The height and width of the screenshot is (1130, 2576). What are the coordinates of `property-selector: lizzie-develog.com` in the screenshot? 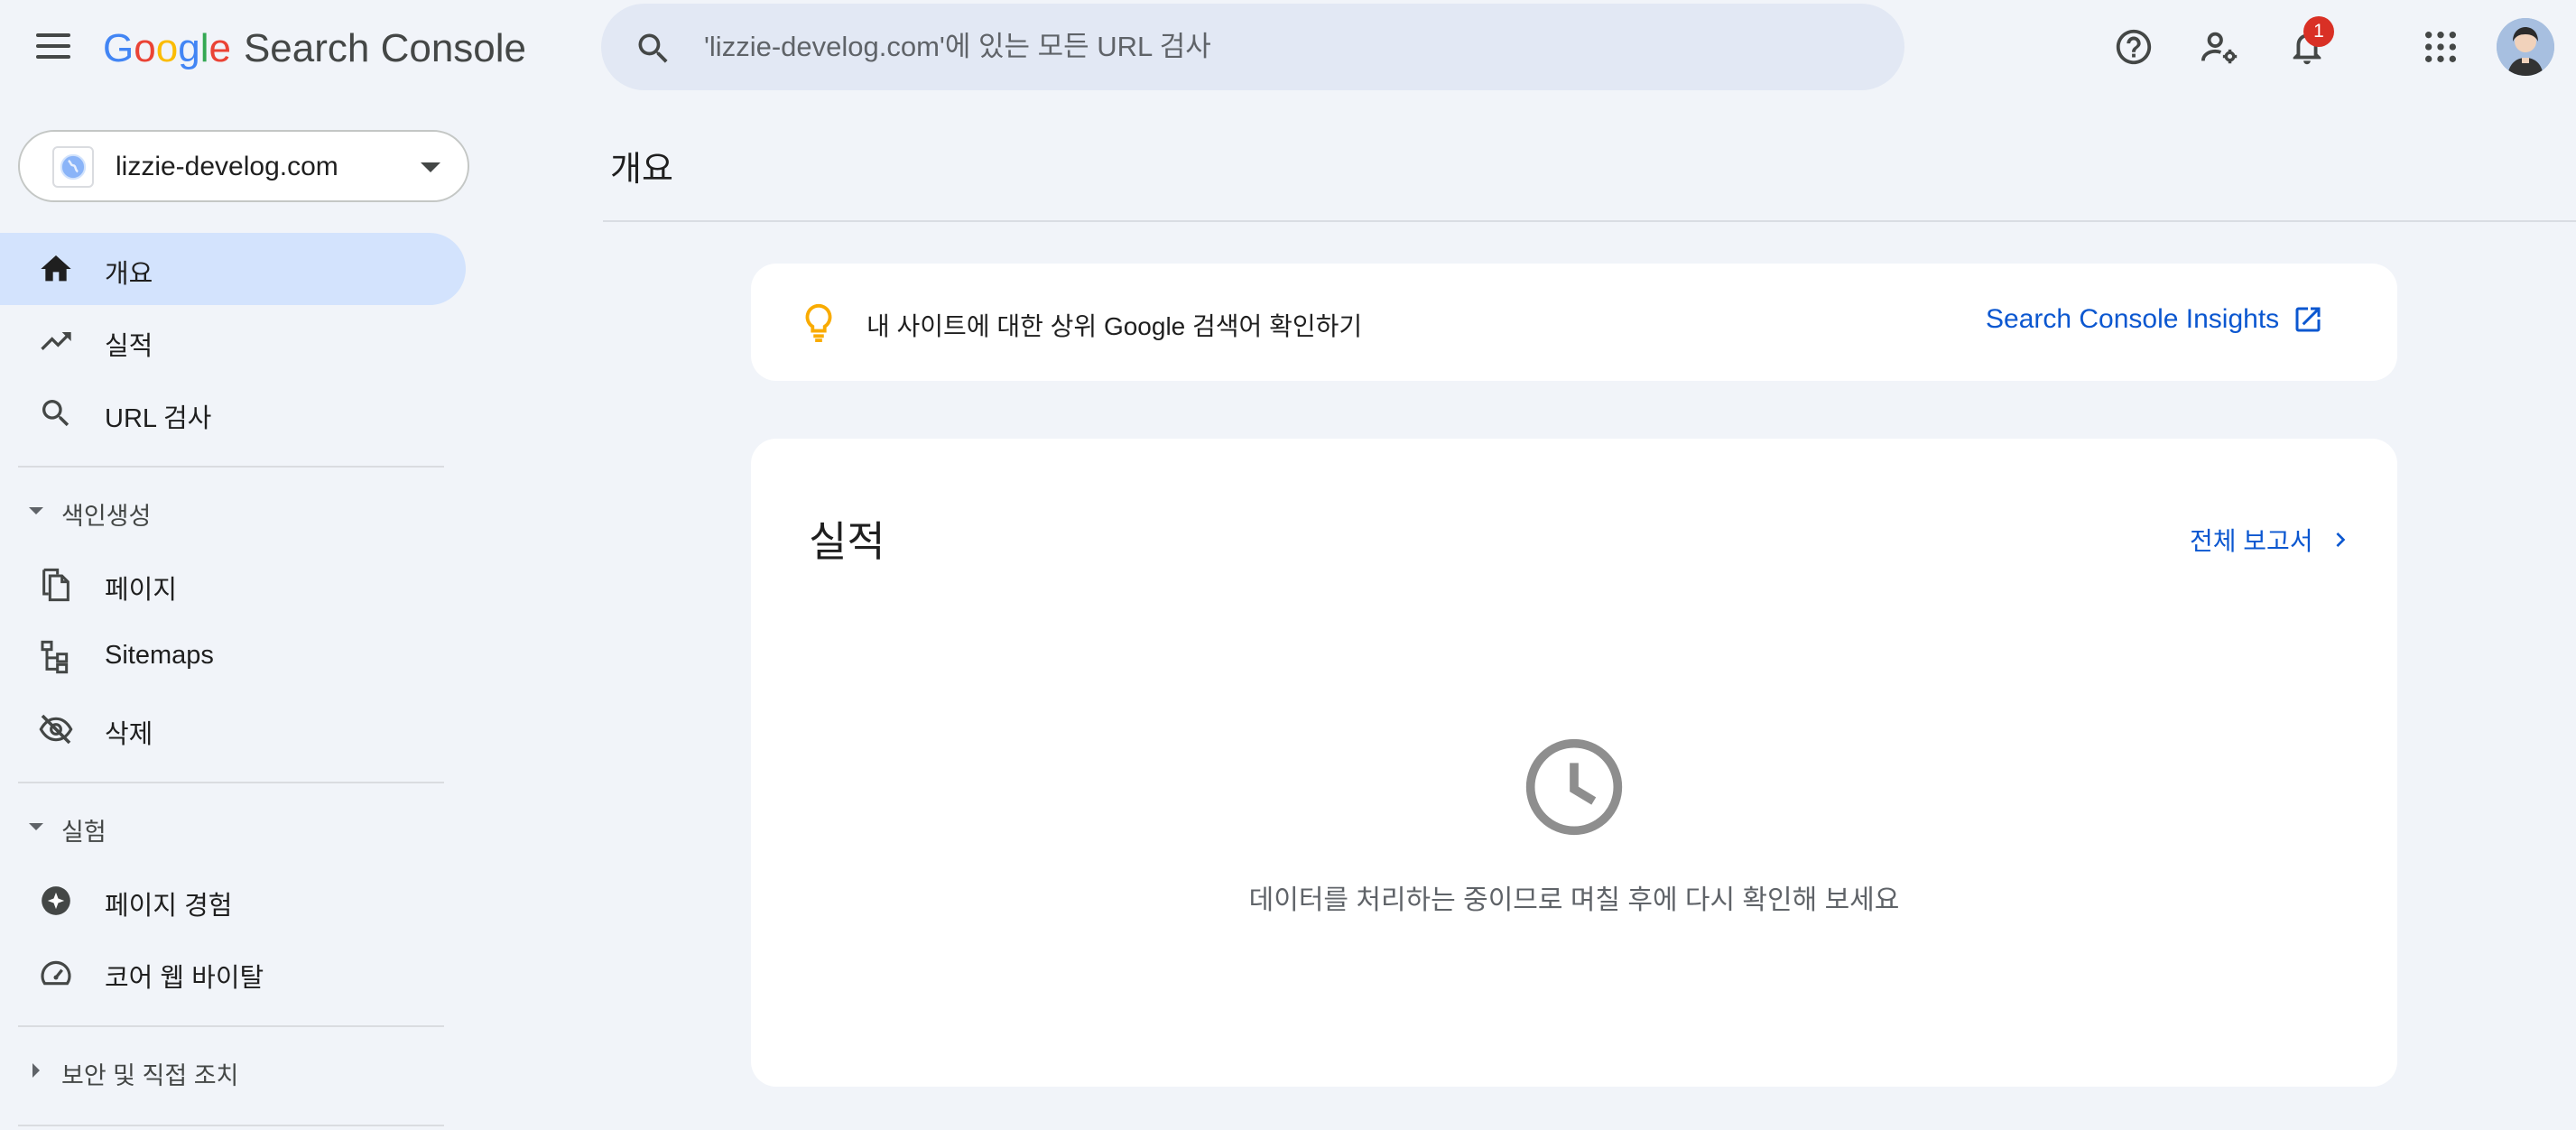 It's located at (243, 166).